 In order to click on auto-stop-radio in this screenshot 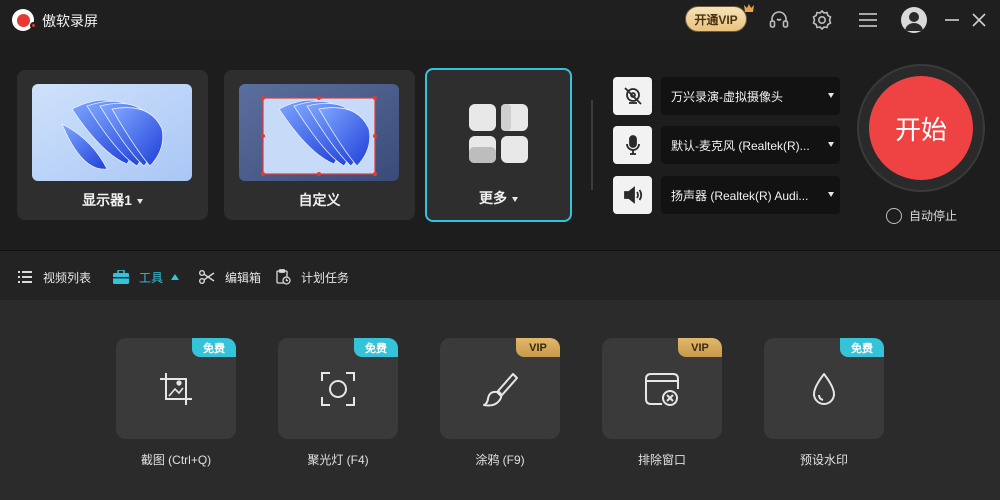, I will do `click(894, 215)`.